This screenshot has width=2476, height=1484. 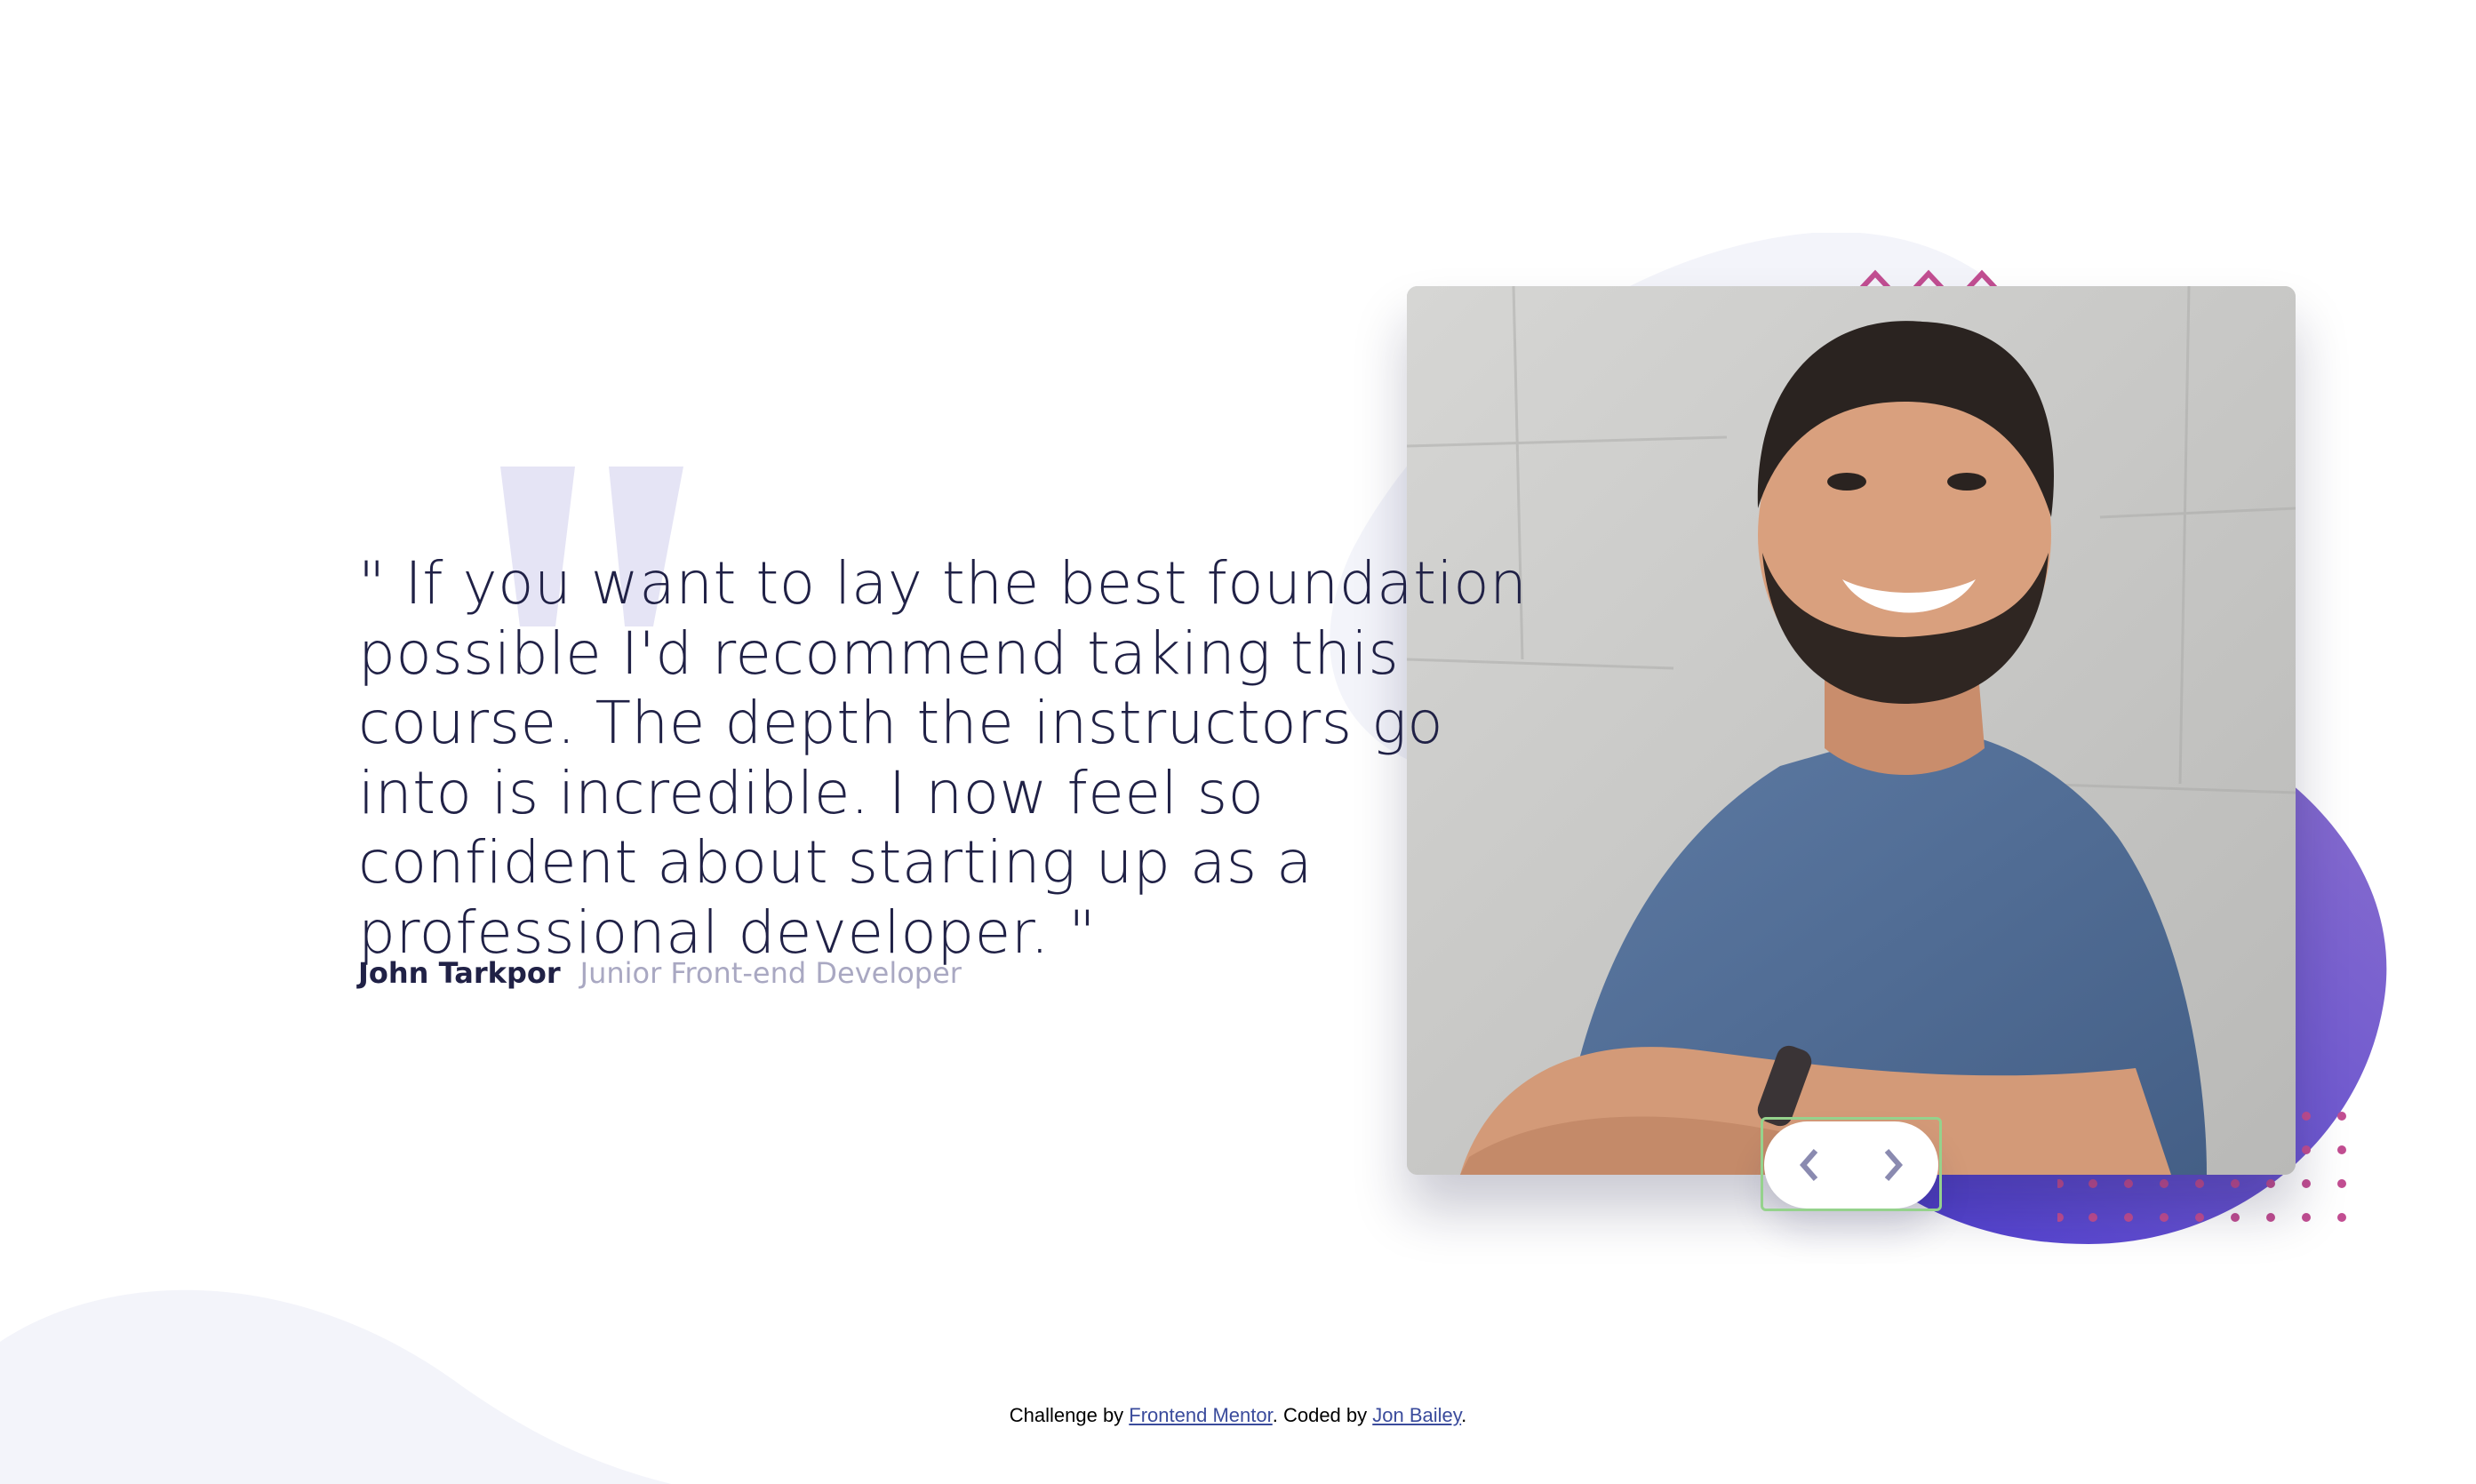 What do you see at coordinates (1322, 1415) in the screenshot?
I see `attribution-middle: . Coded by` at bounding box center [1322, 1415].